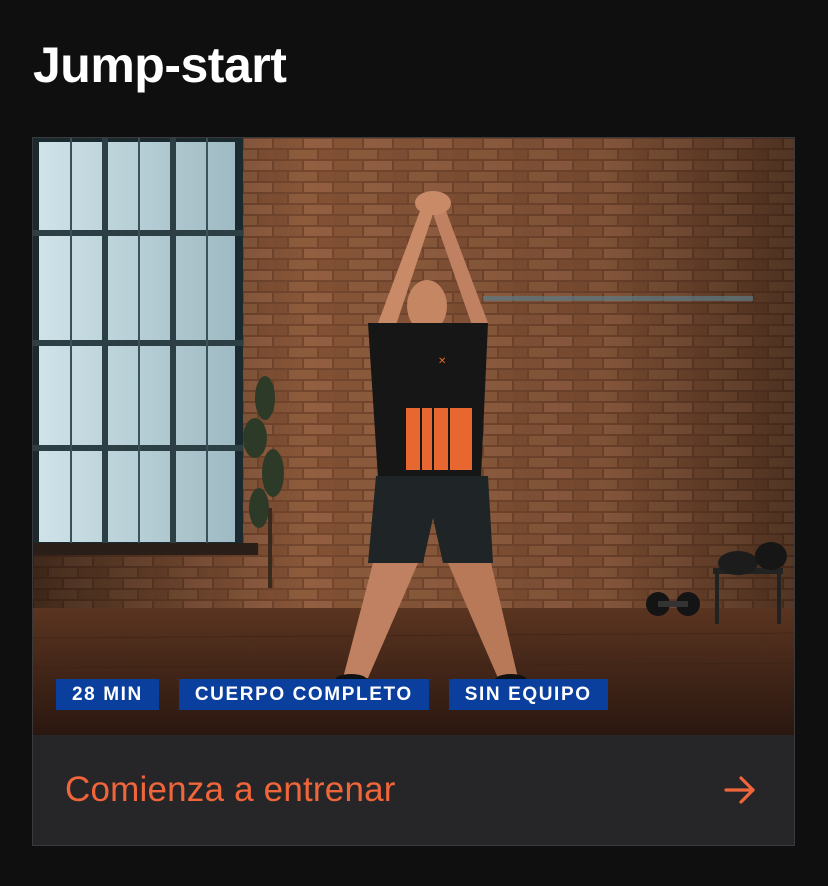 The width and height of the screenshot is (828, 886). I want to click on tag-equipment: SIN EQUIPO, so click(528, 694).